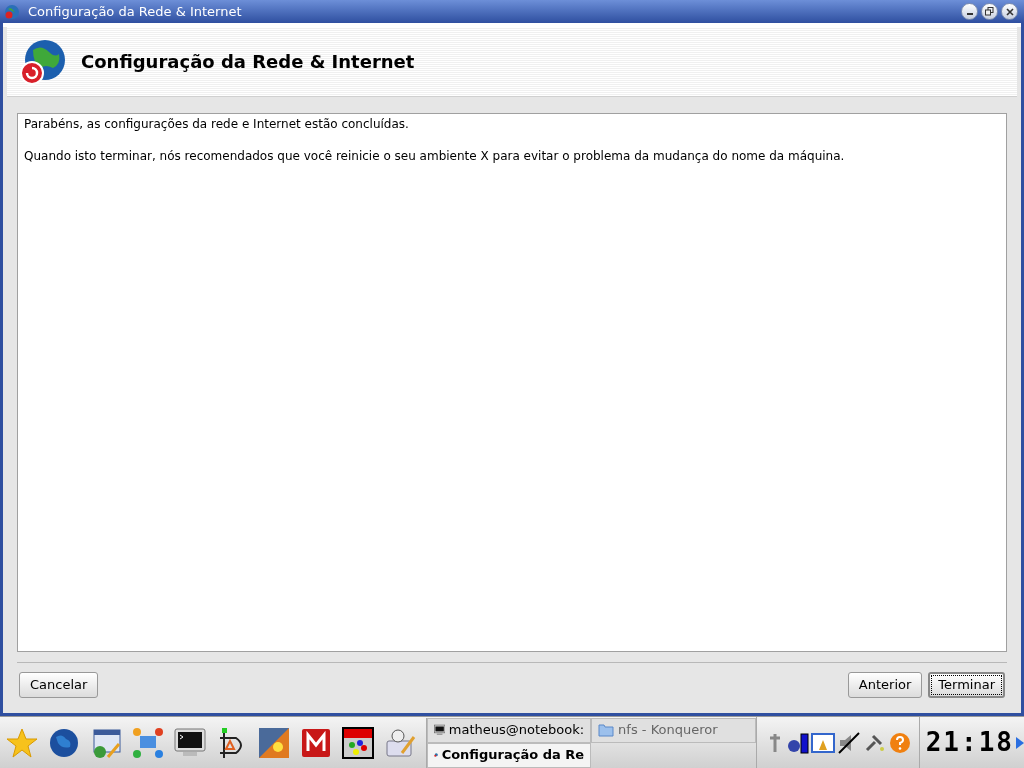  What do you see at coordinates (848, 742) in the screenshot?
I see `muted-speaker-icon` at bounding box center [848, 742].